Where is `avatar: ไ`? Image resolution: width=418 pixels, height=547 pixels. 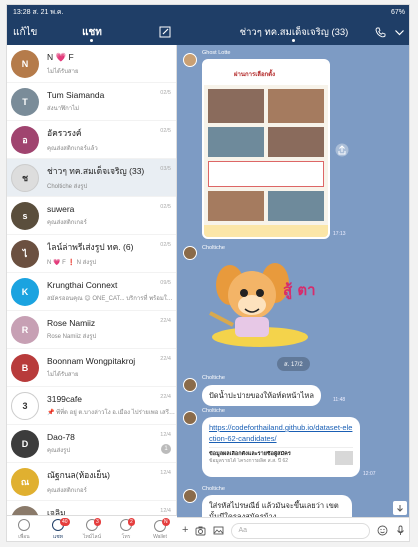
avatar: ไ is located at coordinates (25, 253).